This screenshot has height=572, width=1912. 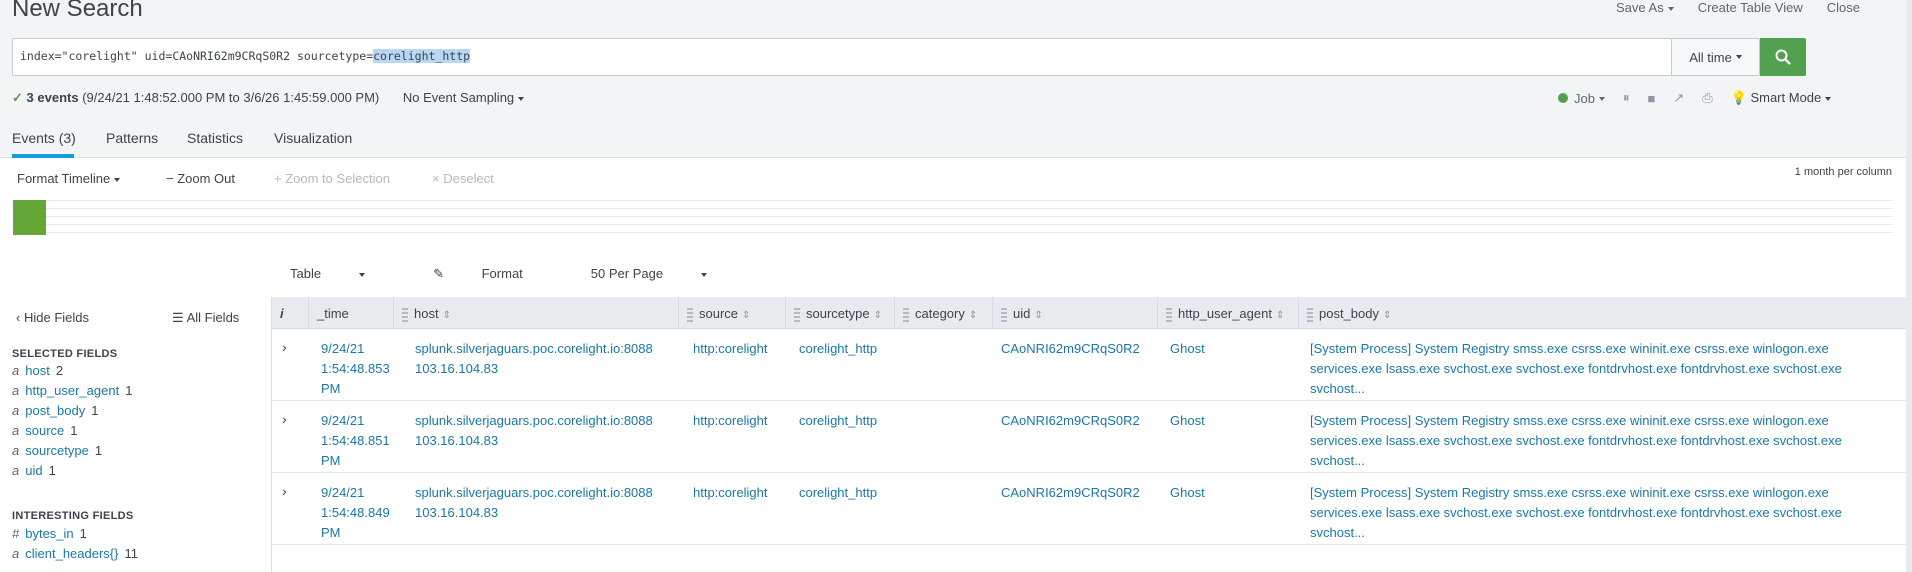 I want to click on event-sampling-menu: No Event Sampling, so click(x=463, y=97).